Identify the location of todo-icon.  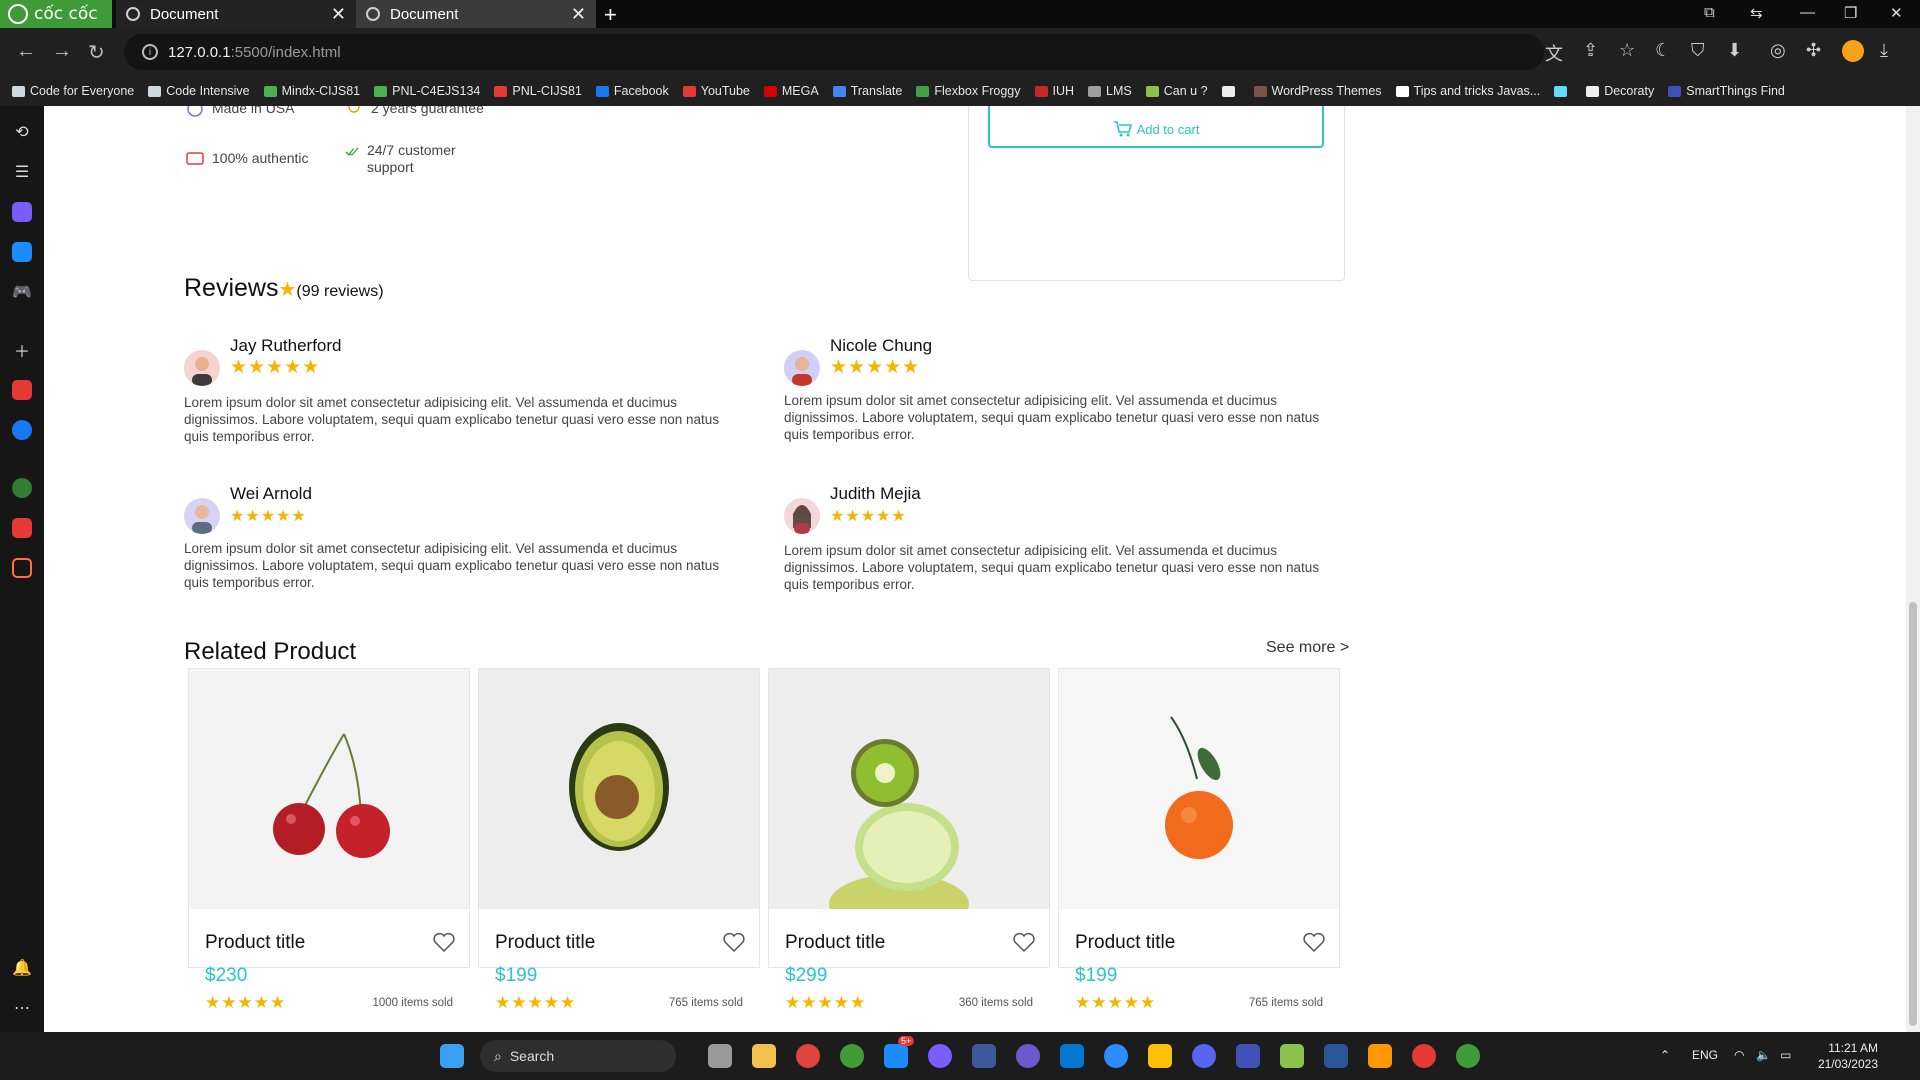
(22, 528).